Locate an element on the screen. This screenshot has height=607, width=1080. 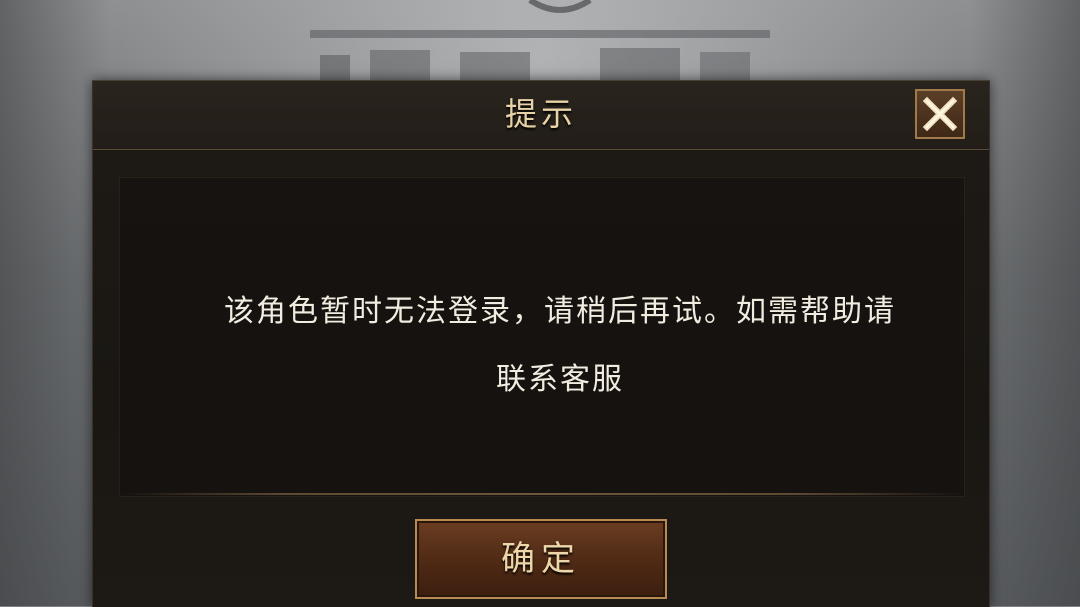
close-x-icon is located at coordinates (940, 114).